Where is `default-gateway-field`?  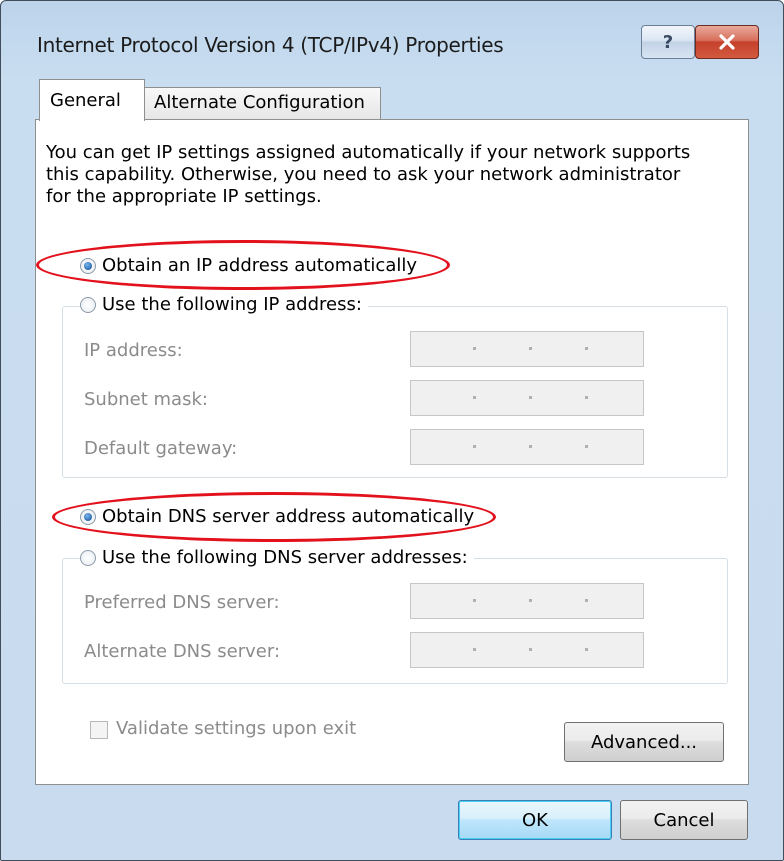 default-gateway-field is located at coordinates (527, 447).